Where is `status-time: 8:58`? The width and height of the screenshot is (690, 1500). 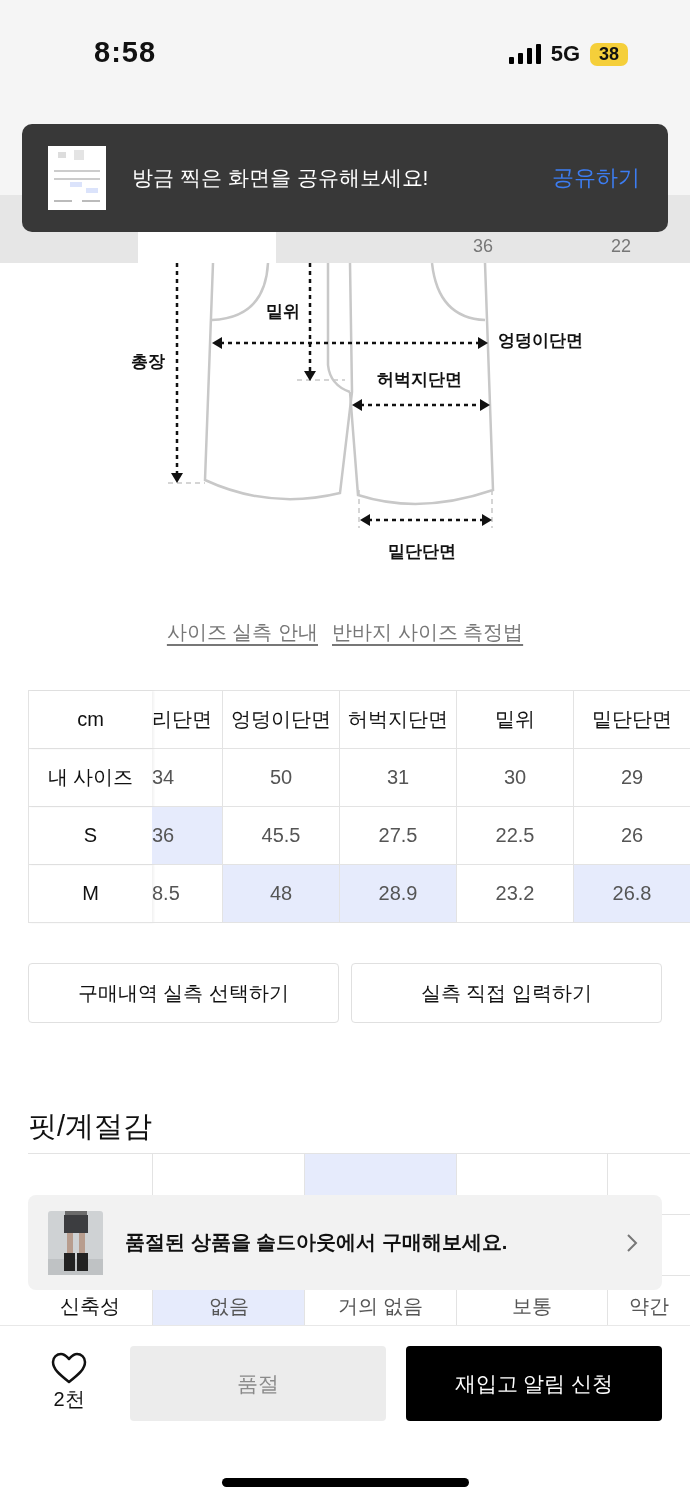
status-time: 8:58 is located at coordinates (125, 52).